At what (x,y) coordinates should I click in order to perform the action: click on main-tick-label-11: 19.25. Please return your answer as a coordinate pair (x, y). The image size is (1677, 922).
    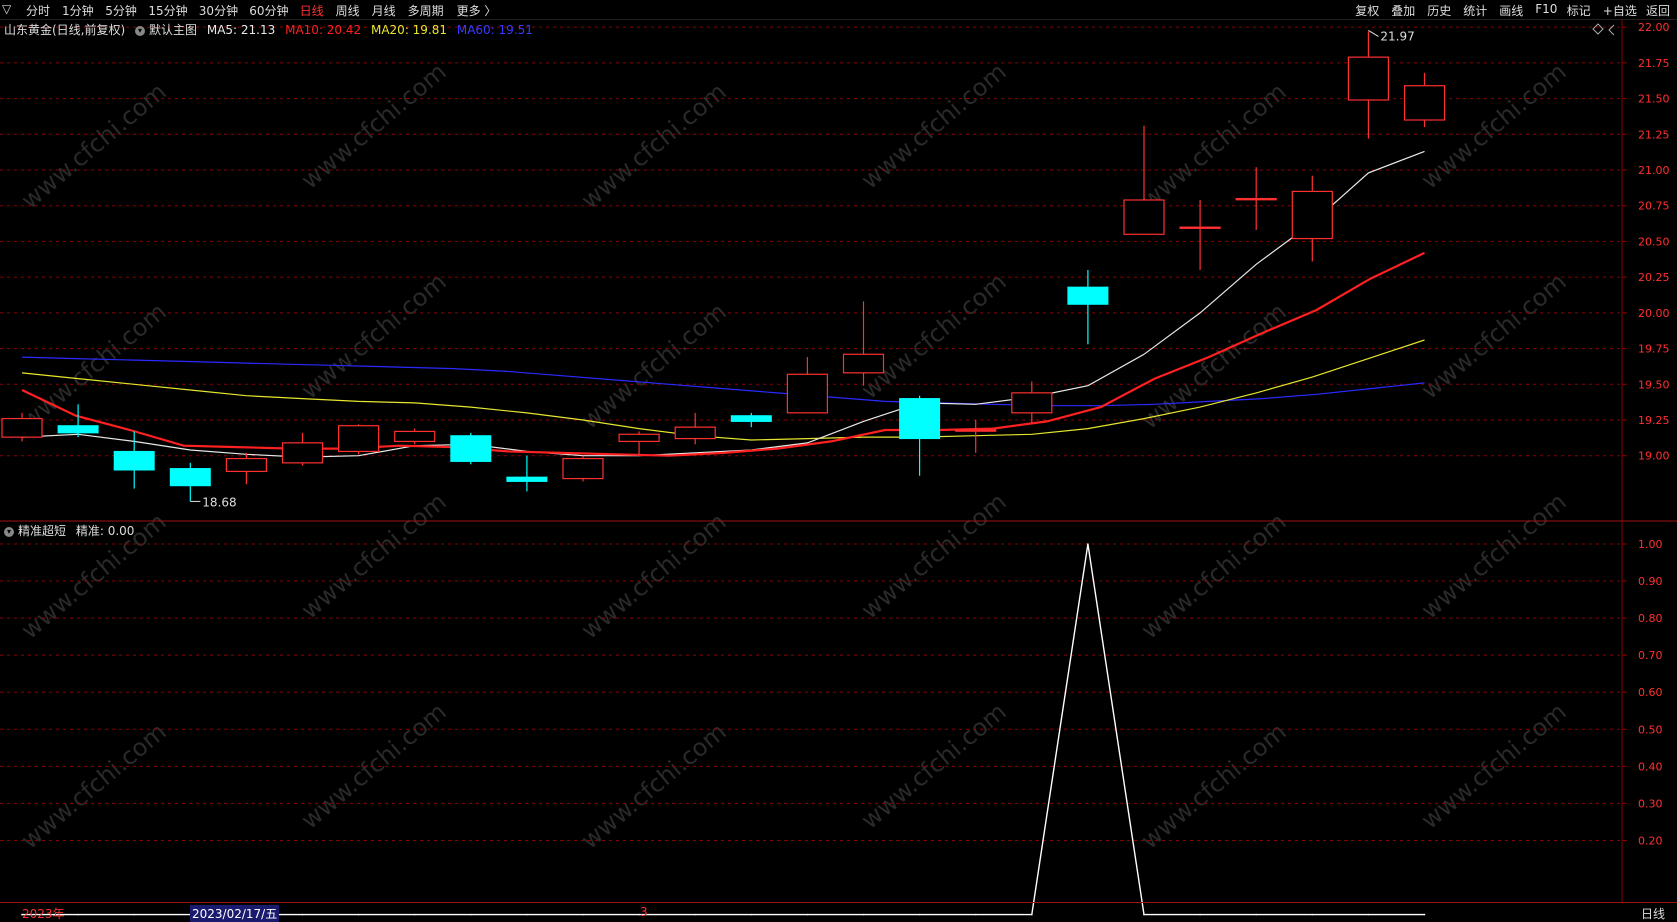
    Looking at the image, I should click on (1654, 420).